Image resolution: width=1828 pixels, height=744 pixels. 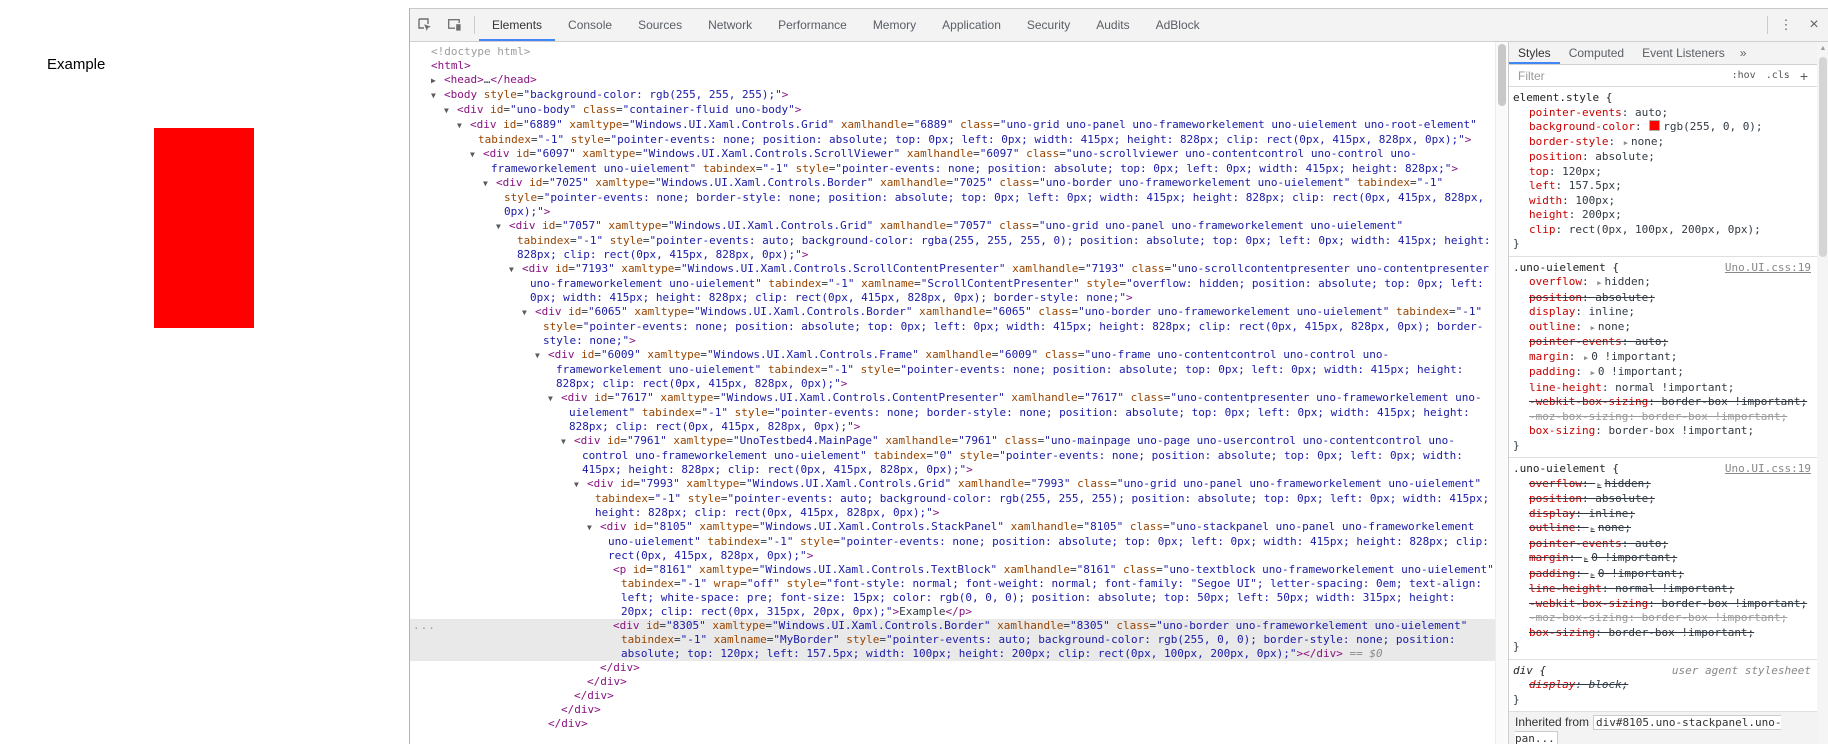 What do you see at coordinates (660, 25) in the screenshot?
I see `tab-sources: Sources` at bounding box center [660, 25].